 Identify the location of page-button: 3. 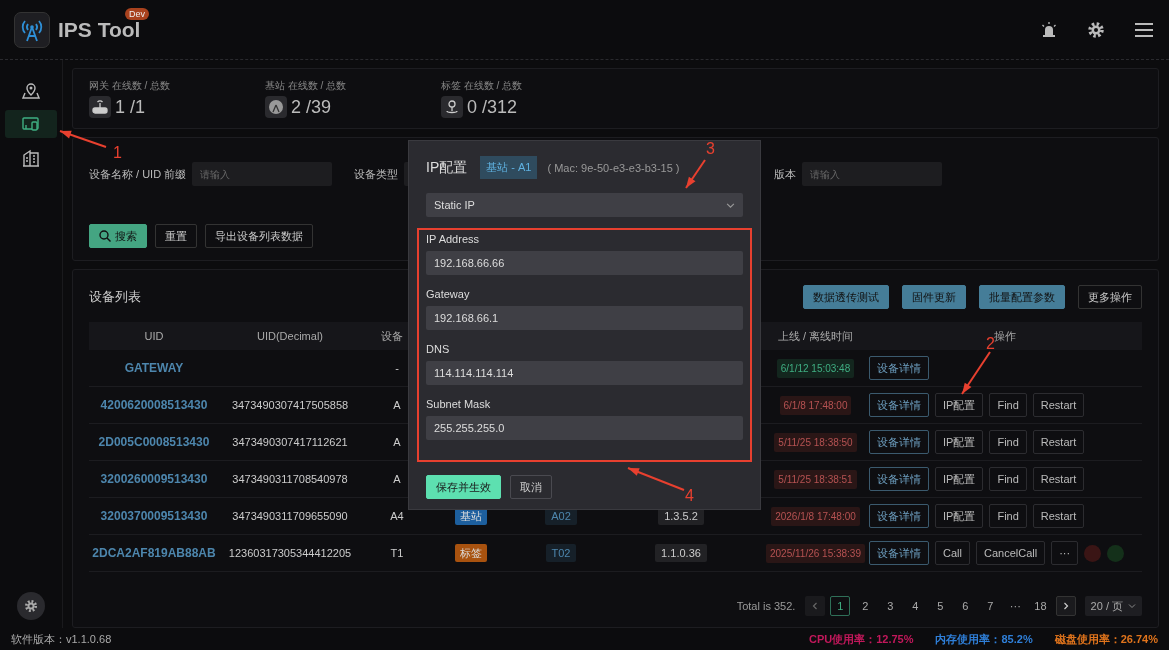
(890, 606).